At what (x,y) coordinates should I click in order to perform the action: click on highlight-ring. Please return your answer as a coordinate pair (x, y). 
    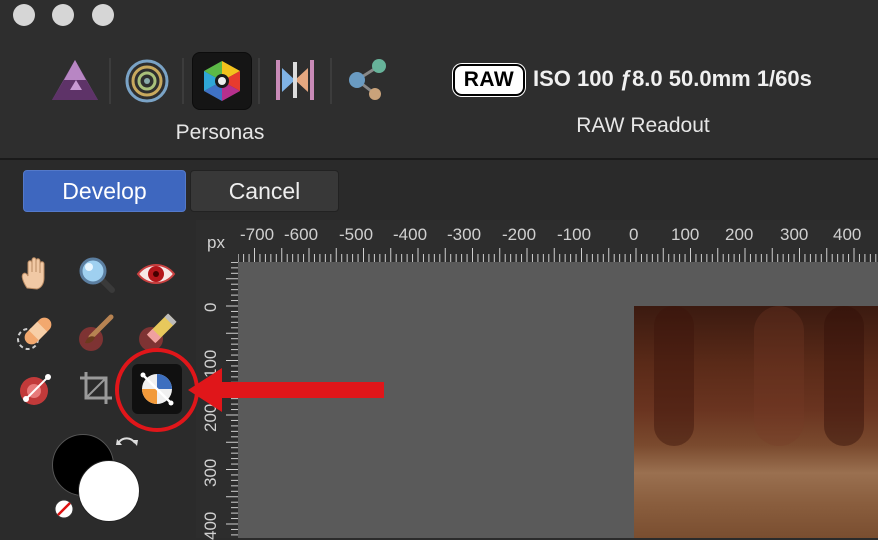
    Looking at the image, I should click on (157, 390).